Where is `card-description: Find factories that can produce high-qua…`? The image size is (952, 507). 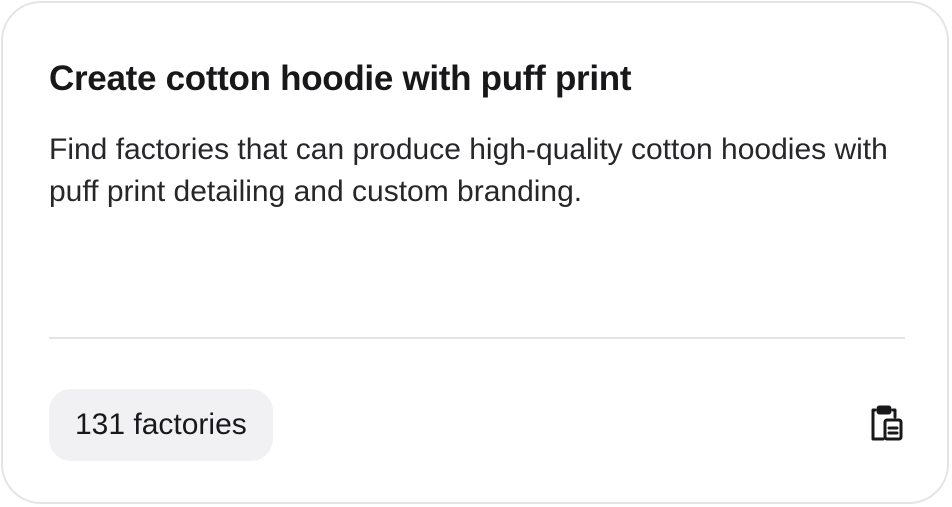 card-description: Find factories that can produce high-qua… is located at coordinates (468, 170).